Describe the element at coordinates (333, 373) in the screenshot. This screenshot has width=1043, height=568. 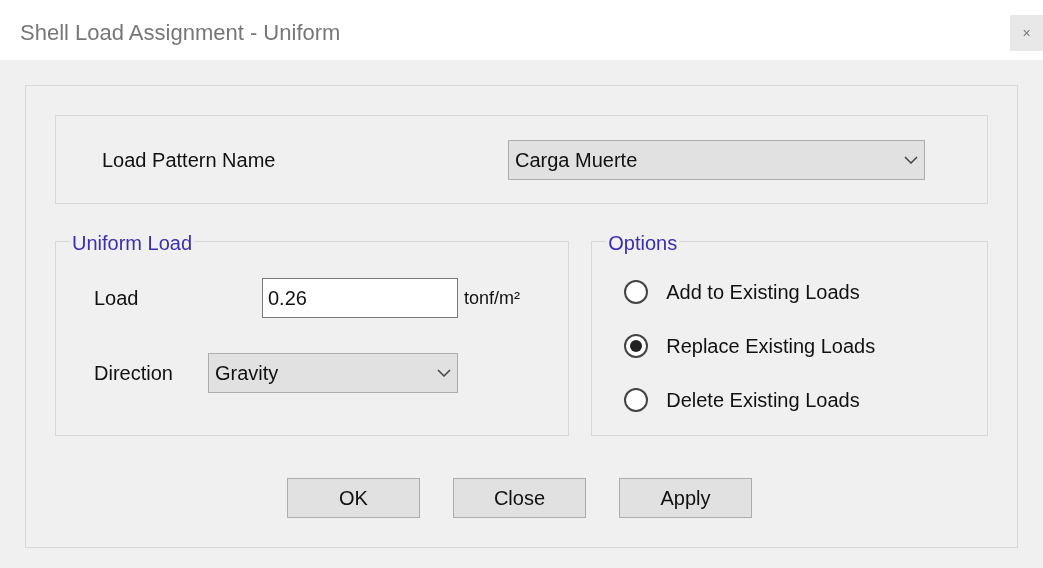
I see `direction-dropdown: Gravity` at that location.